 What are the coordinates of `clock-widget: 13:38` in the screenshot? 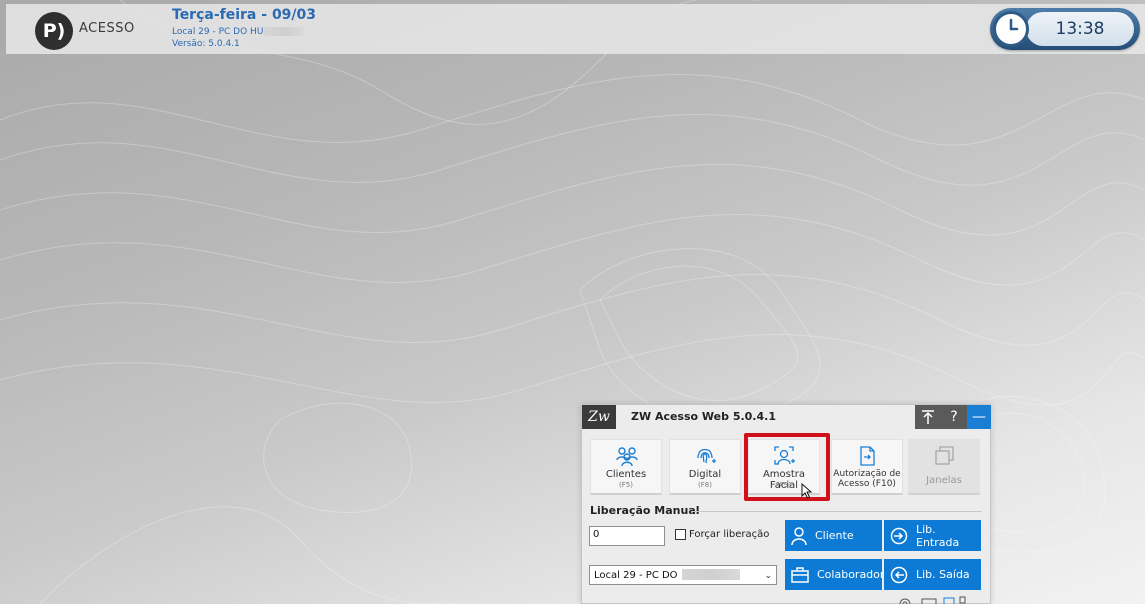 It's located at (1065, 29).